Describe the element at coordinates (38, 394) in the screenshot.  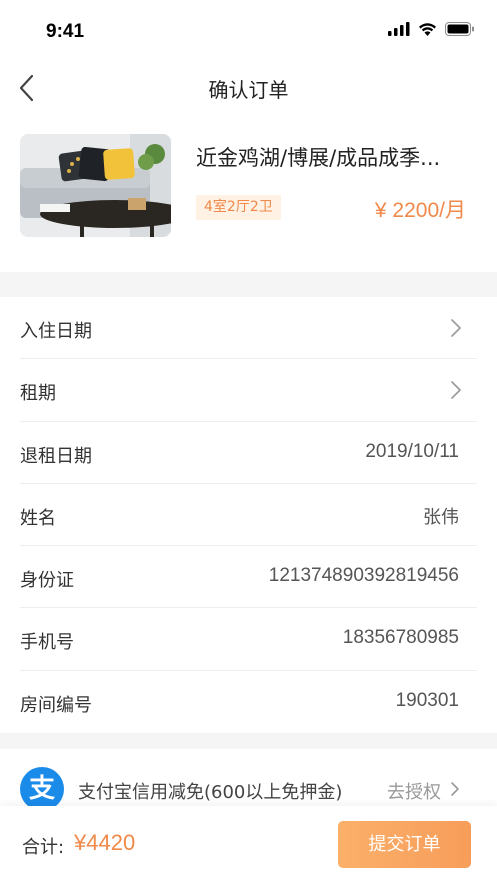
I see `lease-term-label: 租期` at that location.